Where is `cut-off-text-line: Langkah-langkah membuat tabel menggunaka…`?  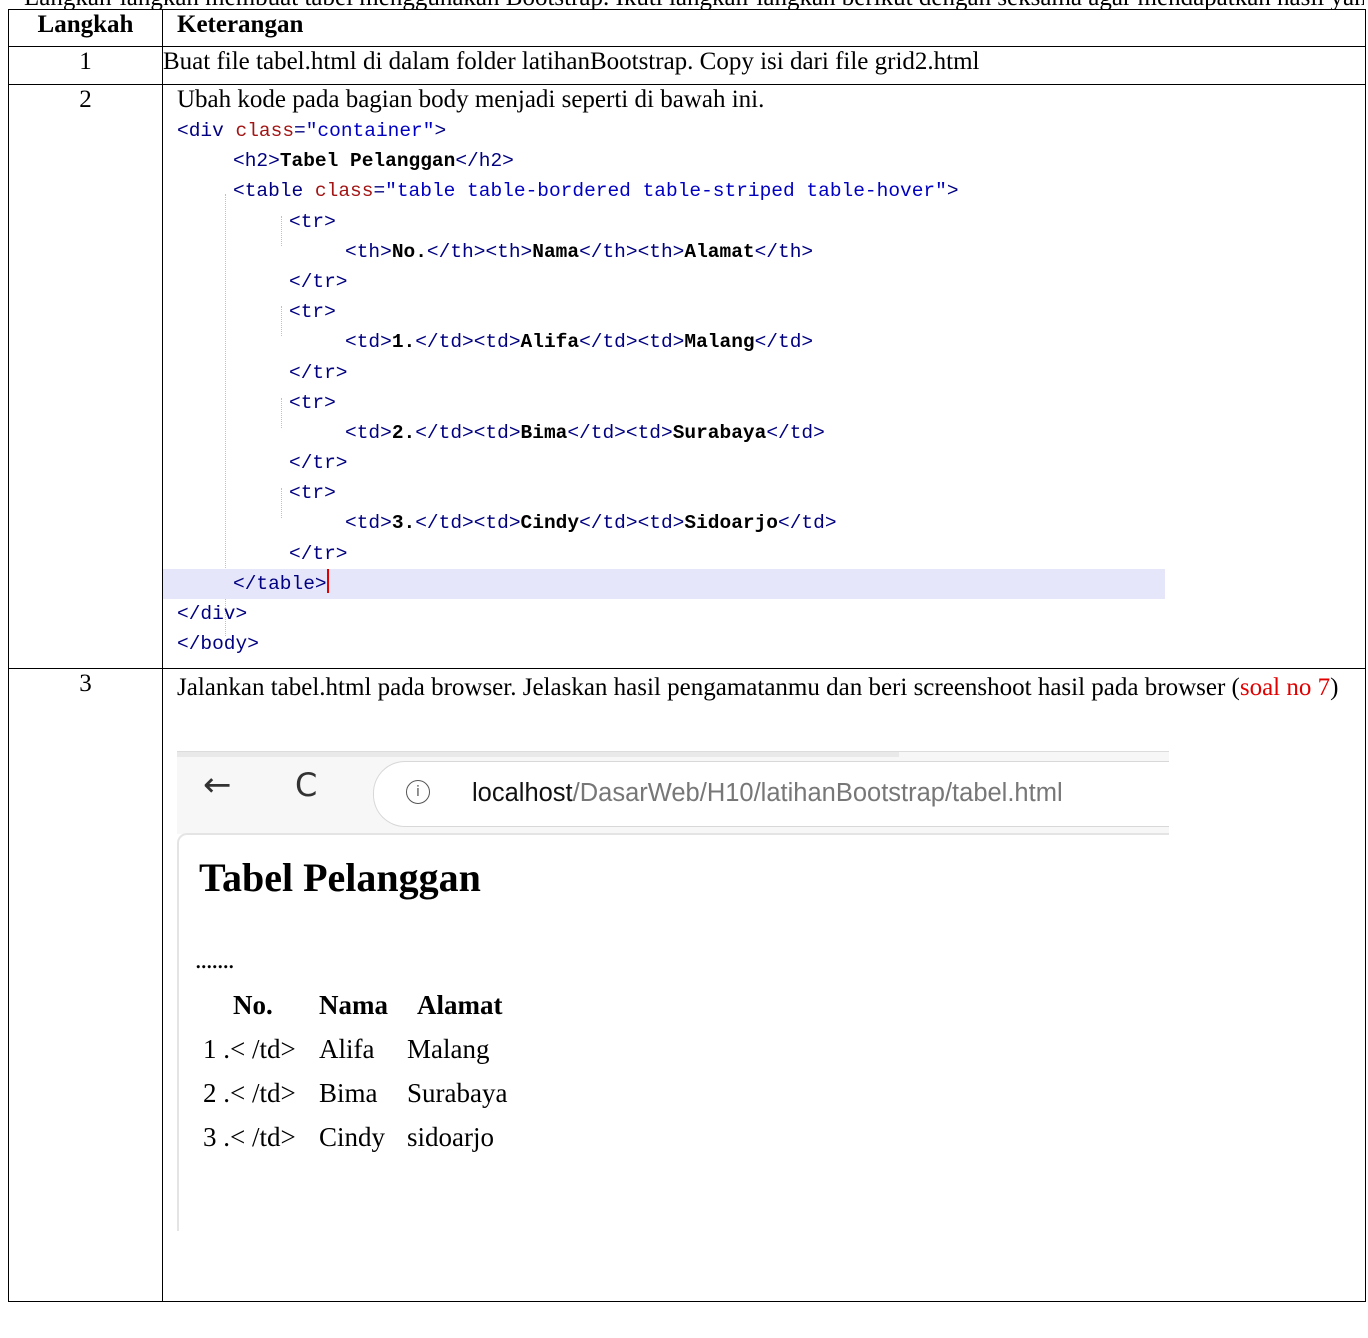
cut-off-text-line: Langkah-langkah membuat tabel menggunaka… is located at coordinates (694, 4).